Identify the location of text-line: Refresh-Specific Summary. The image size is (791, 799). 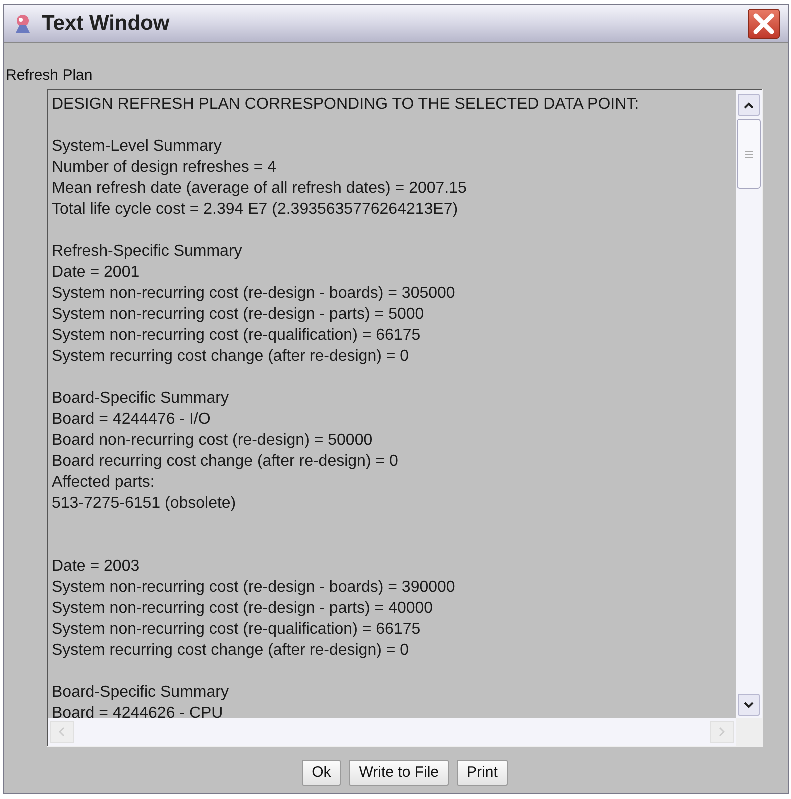
(147, 252).